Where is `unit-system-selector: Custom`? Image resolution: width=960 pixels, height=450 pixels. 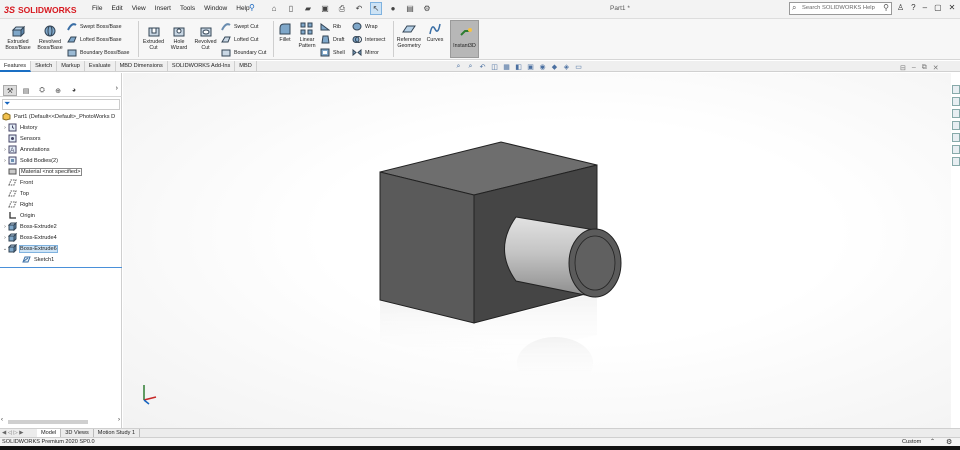 unit-system-selector: Custom is located at coordinates (911, 442).